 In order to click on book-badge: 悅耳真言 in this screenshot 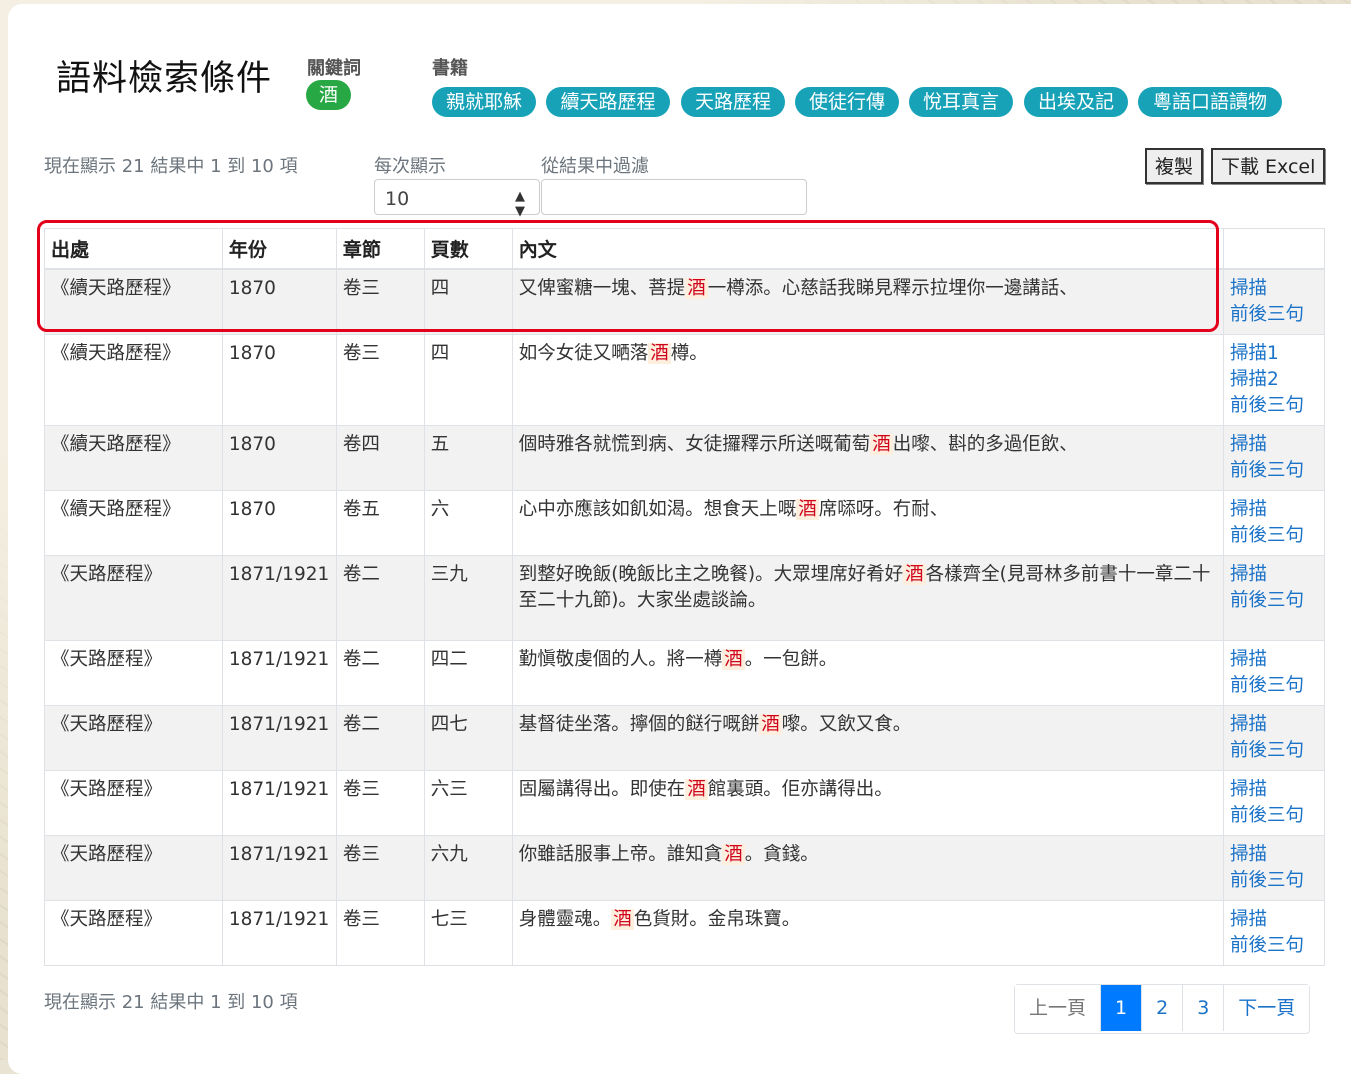, I will do `click(961, 102)`.